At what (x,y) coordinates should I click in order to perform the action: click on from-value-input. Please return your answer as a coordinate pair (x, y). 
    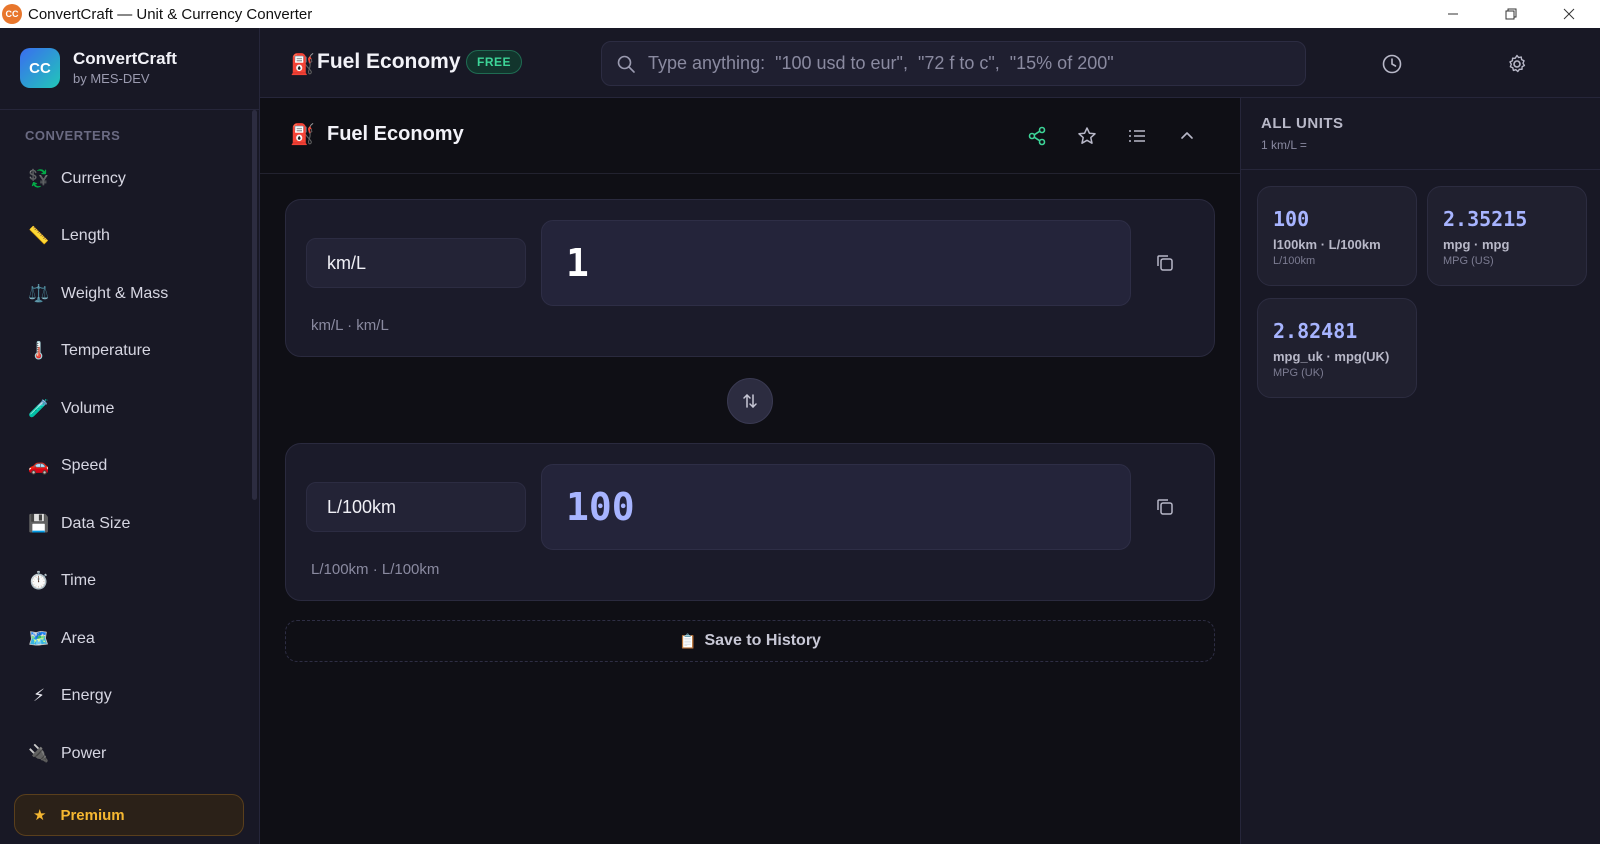
    Looking at the image, I should click on (848, 263).